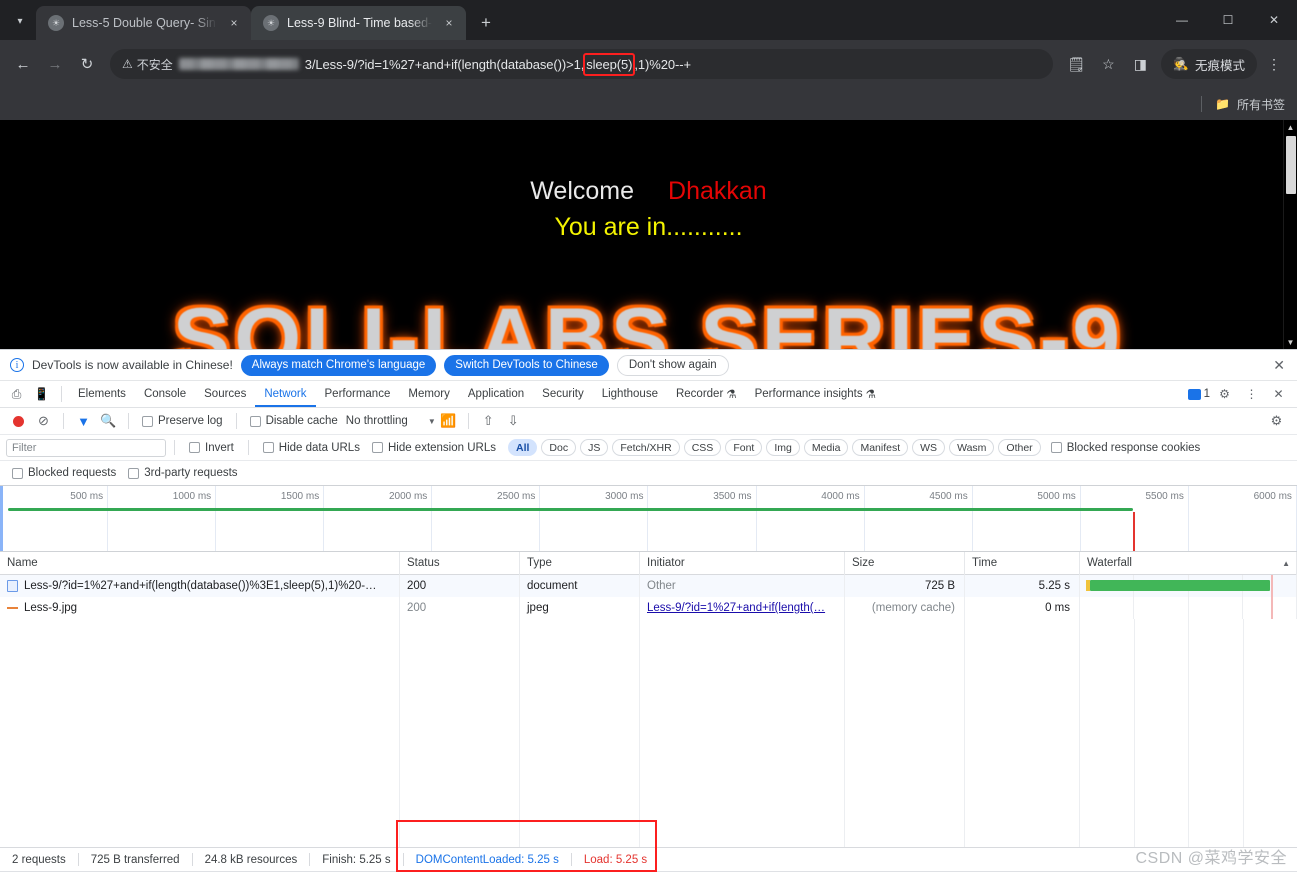  Describe the element at coordinates (200, 563) in the screenshot. I see `column-header-name: Name` at that location.